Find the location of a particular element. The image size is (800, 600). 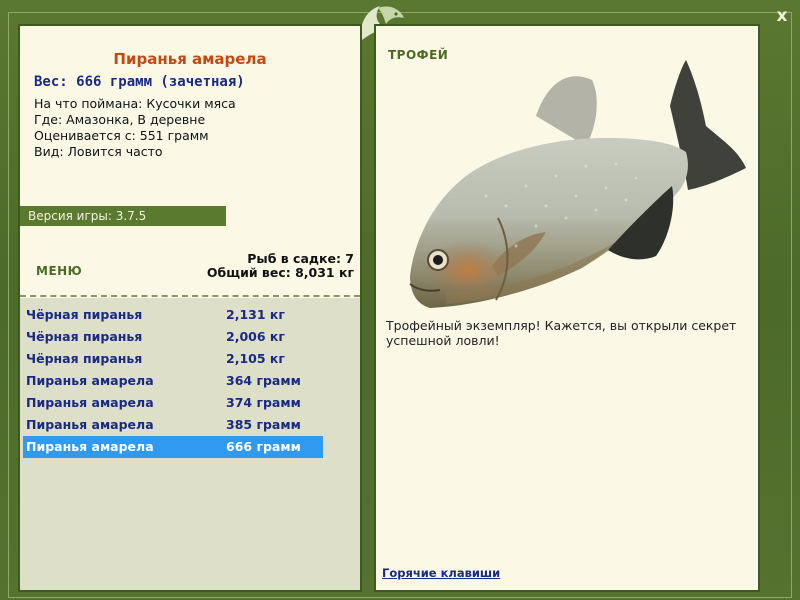

list-item: Пиранья амарела 374 грамм is located at coordinates (173, 403).